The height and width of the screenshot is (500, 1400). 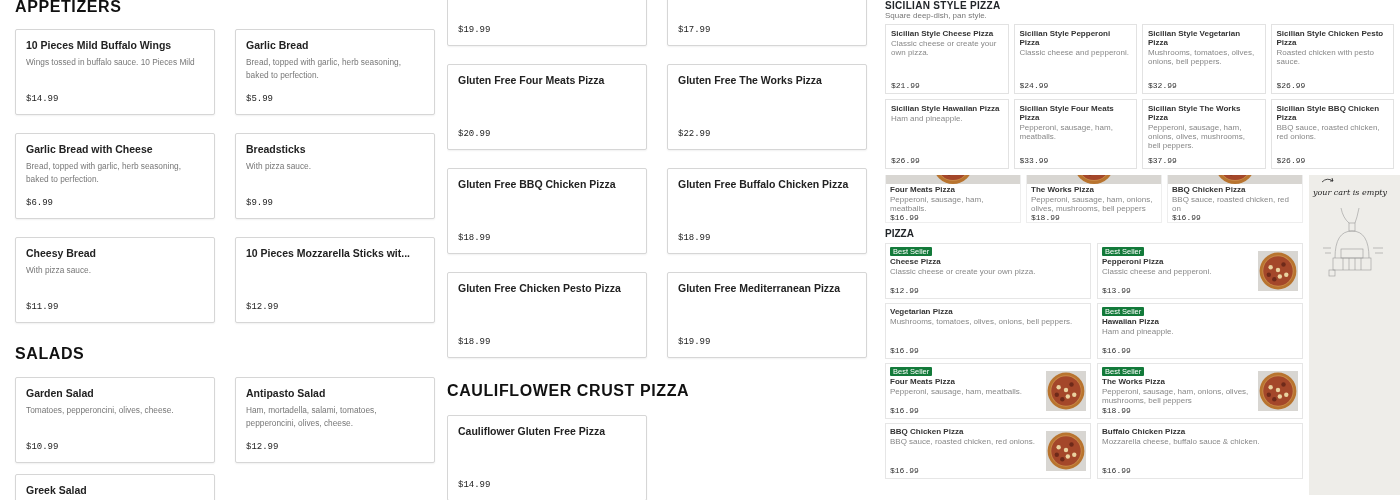 I want to click on item-name: Buffalo Chicken Pizza, so click(x=1144, y=431).